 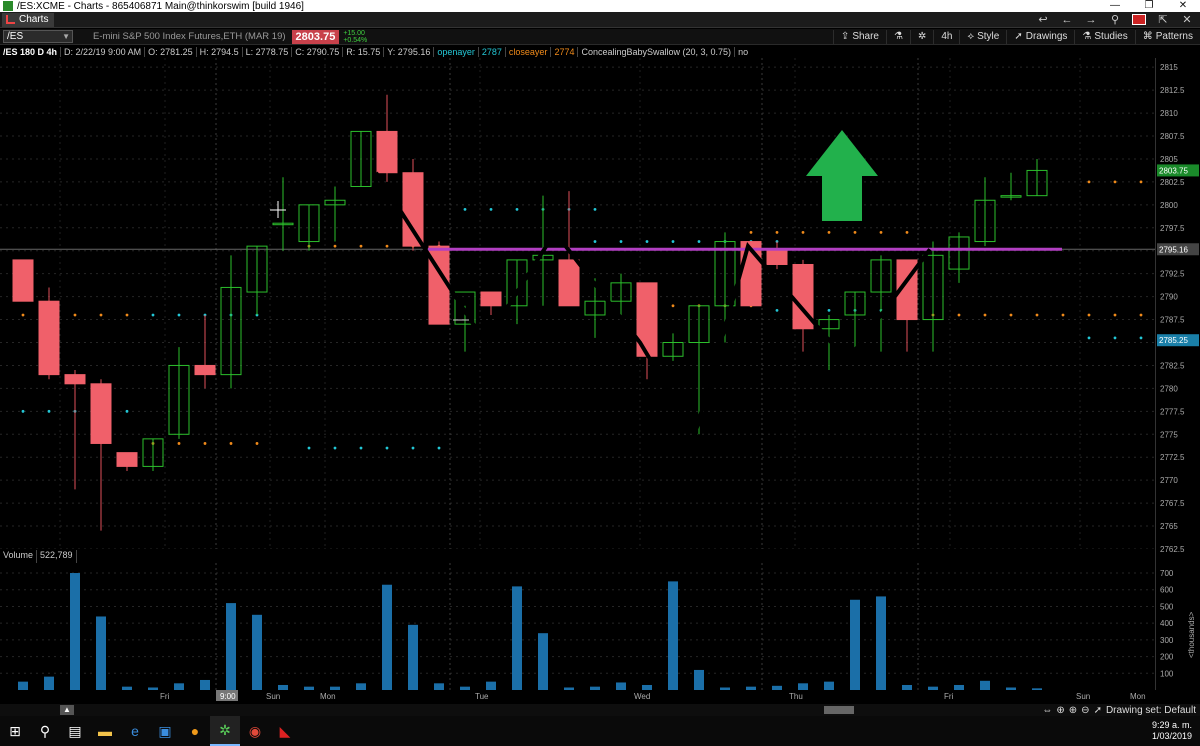 I want to click on maximize-button: ❐, so click(x=1149, y=6).